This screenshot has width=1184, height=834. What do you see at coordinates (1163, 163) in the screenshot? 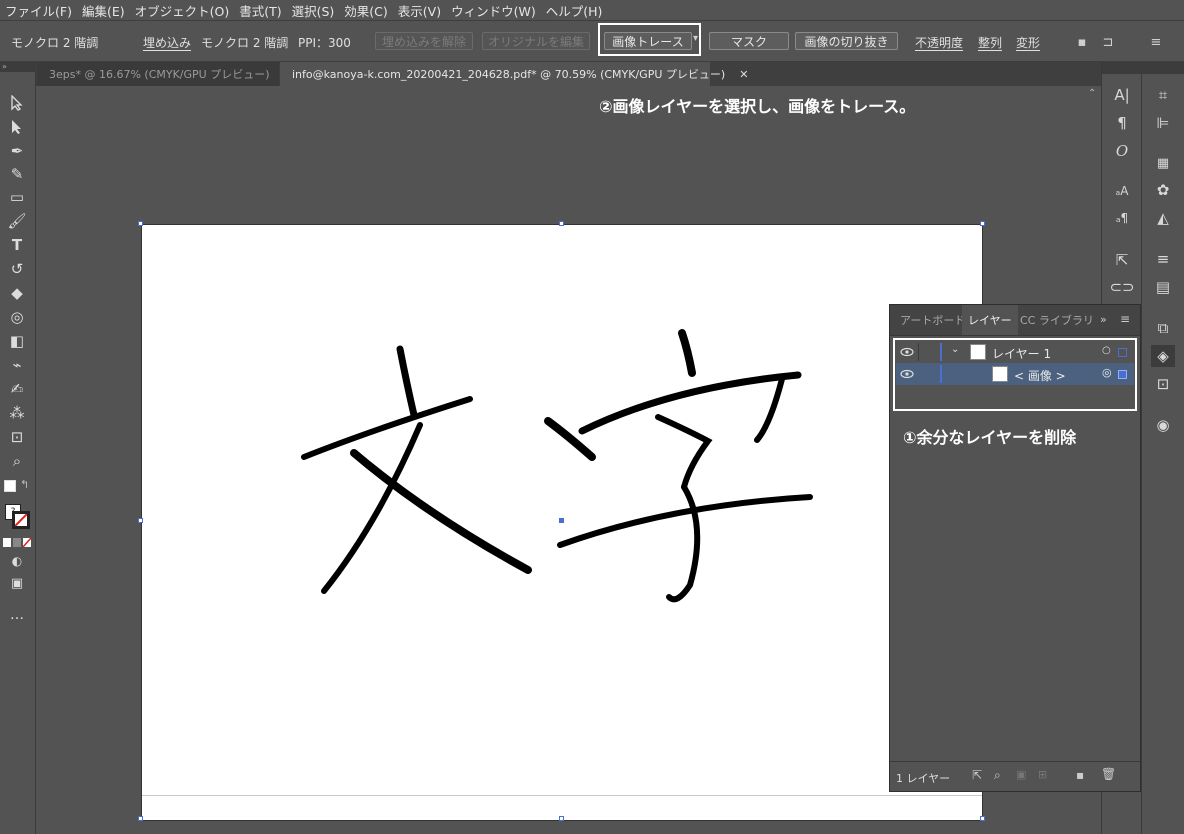
I see `swatches-icon: ▦` at bounding box center [1163, 163].